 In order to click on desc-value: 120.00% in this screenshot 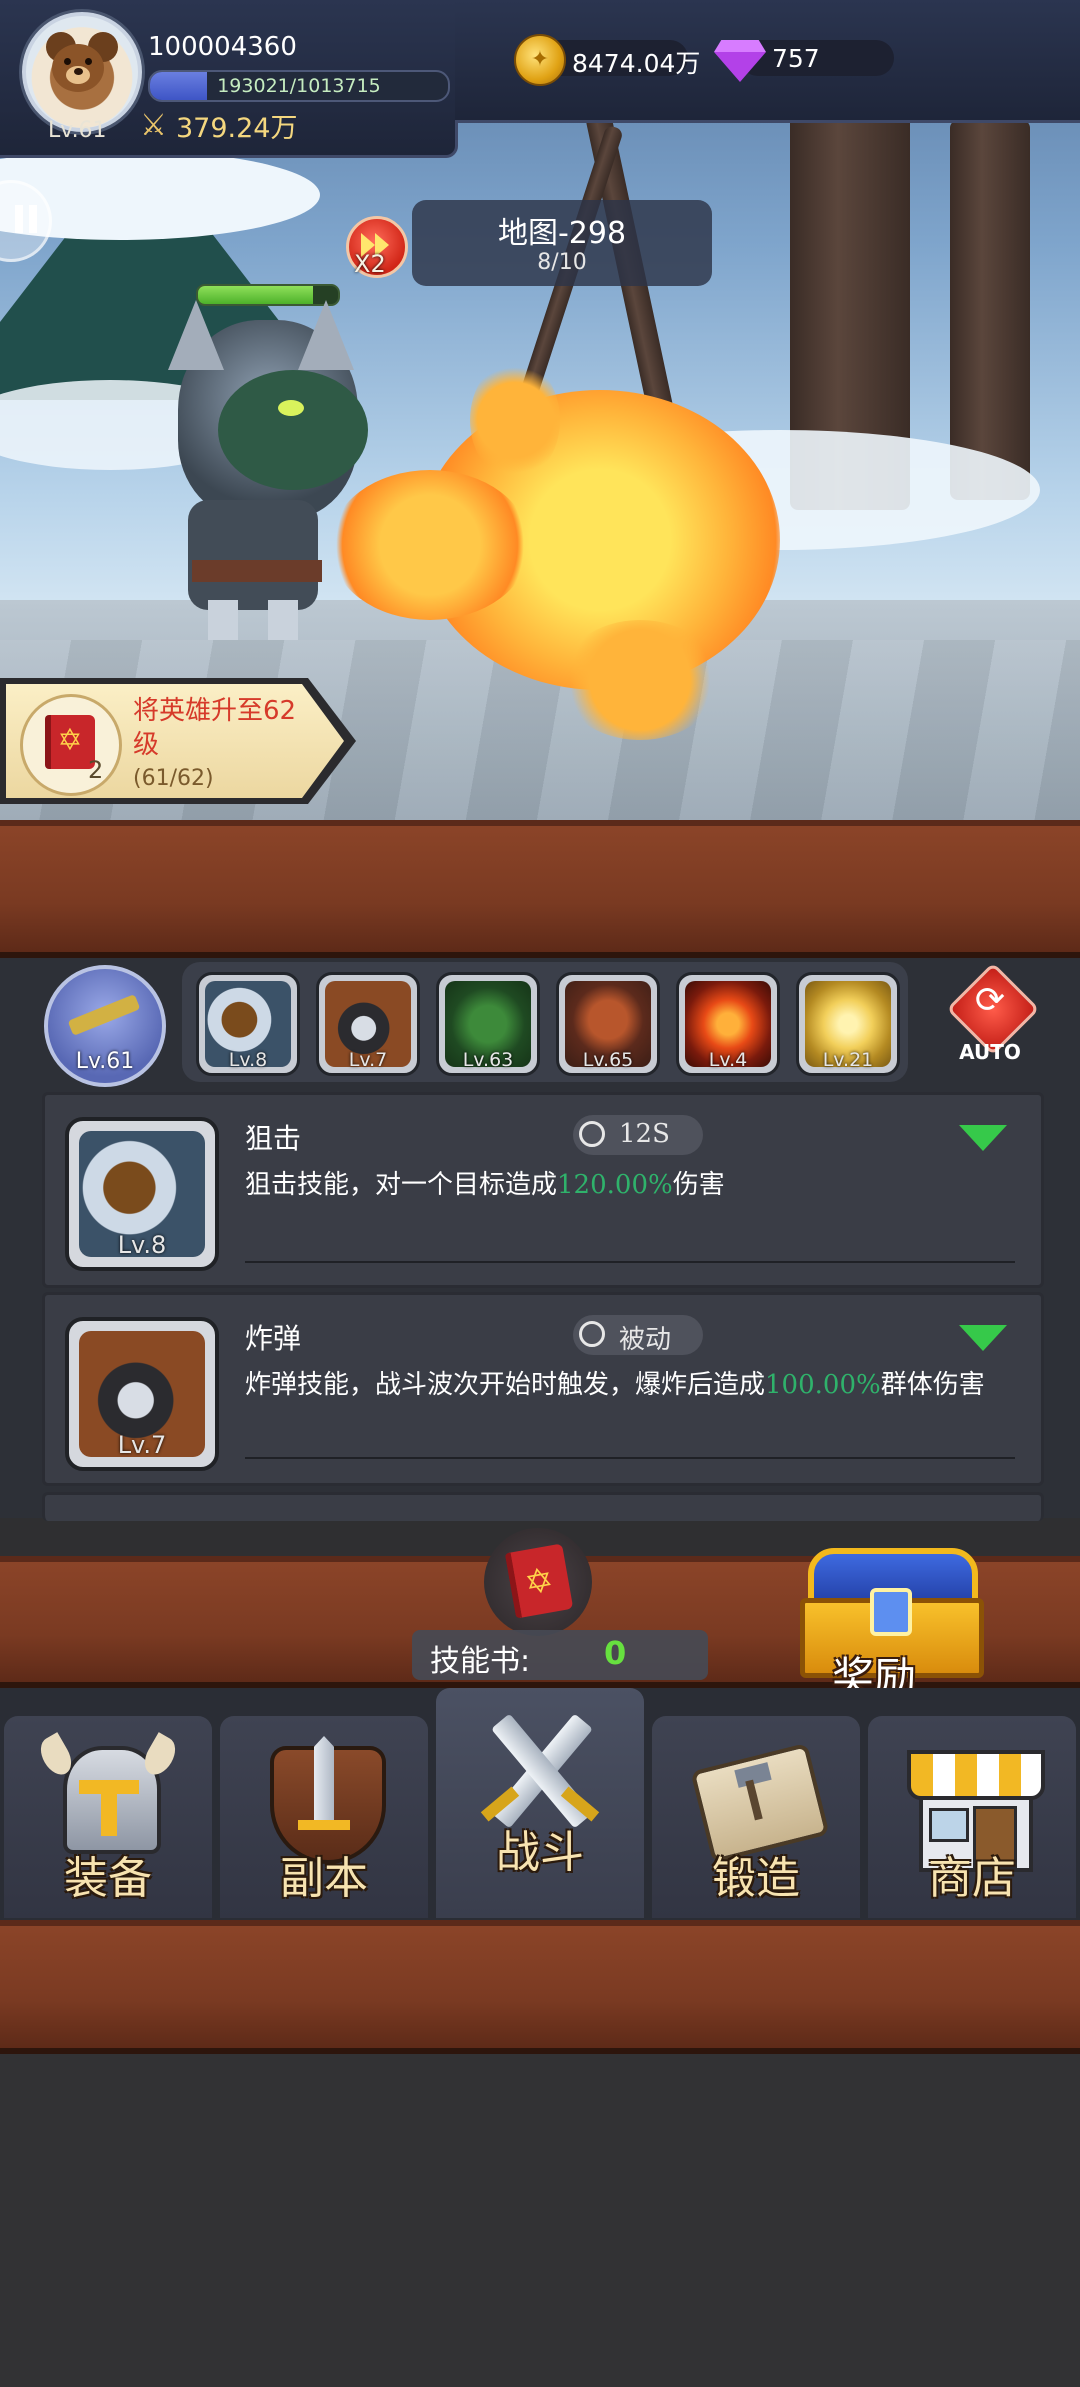, I will do `click(615, 1185)`.